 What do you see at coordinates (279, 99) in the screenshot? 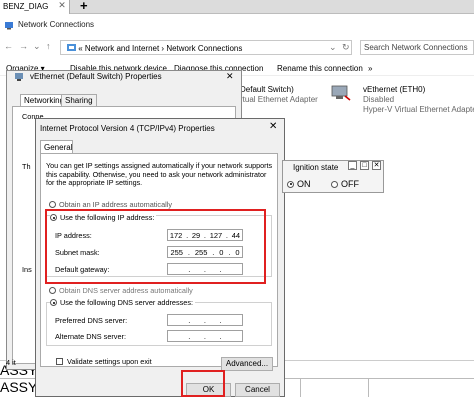
I see `adapter-device: rtual Ethernet Adapter` at bounding box center [279, 99].